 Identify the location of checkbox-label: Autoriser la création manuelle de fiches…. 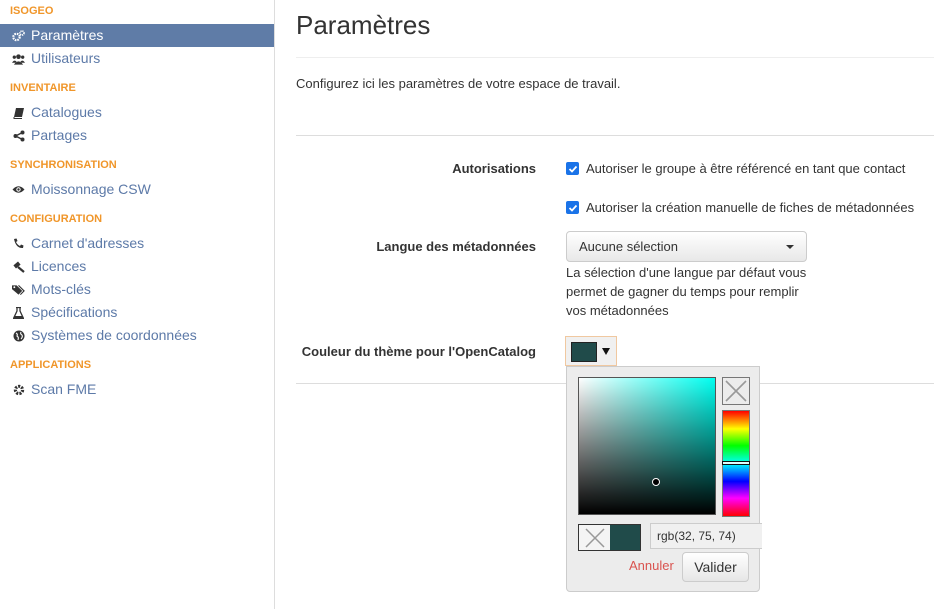
(750, 207).